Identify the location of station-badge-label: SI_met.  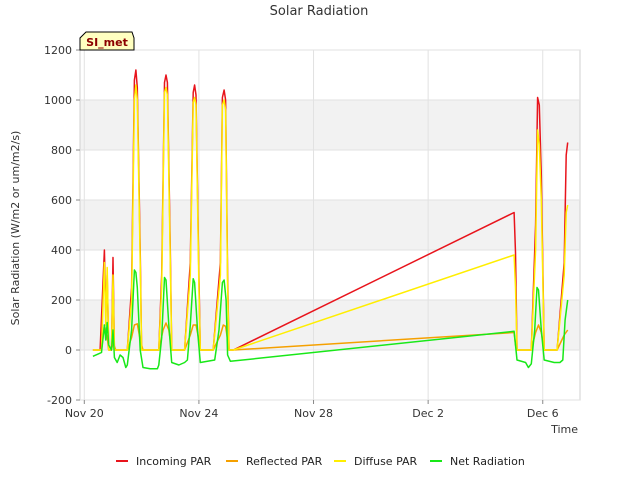
(107, 42).